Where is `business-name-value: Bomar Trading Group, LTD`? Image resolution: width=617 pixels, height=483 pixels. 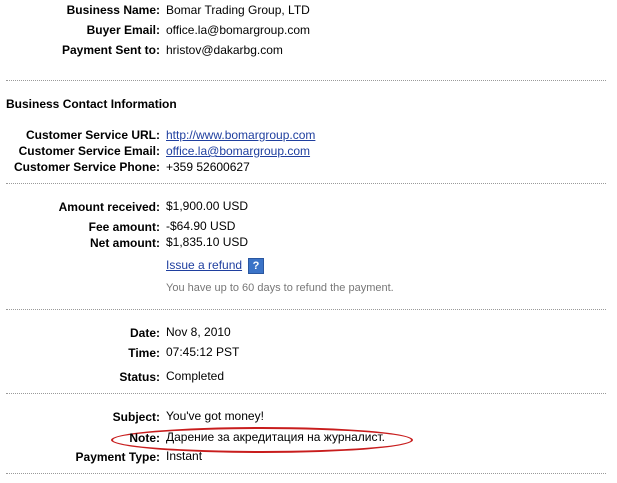 business-name-value: Bomar Trading Group, LTD is located at coordinates (238, 10).